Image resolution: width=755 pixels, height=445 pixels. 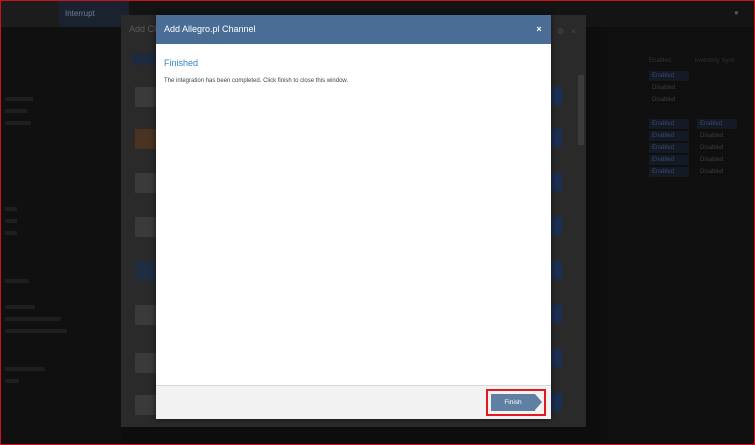 I want to click on step-title: Finished, so click(x=181, y=63).